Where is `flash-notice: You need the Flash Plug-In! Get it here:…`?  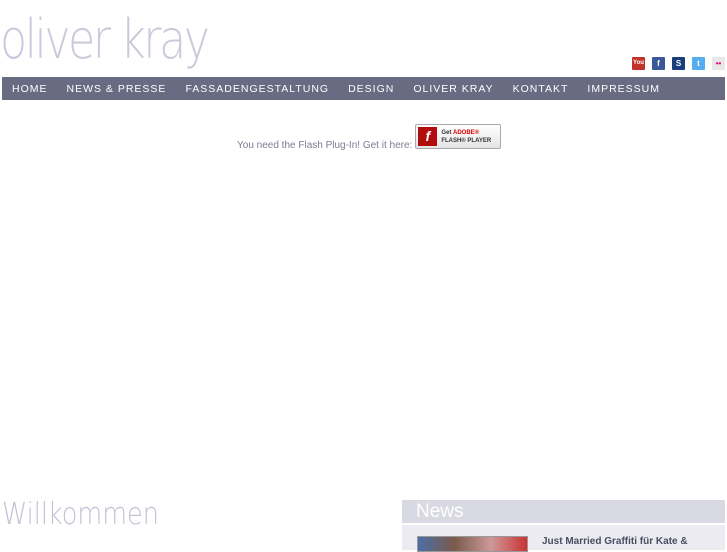 flash-notice: You need the Flash Plug-In! Get it here:… is located at coordinates (369, 137).